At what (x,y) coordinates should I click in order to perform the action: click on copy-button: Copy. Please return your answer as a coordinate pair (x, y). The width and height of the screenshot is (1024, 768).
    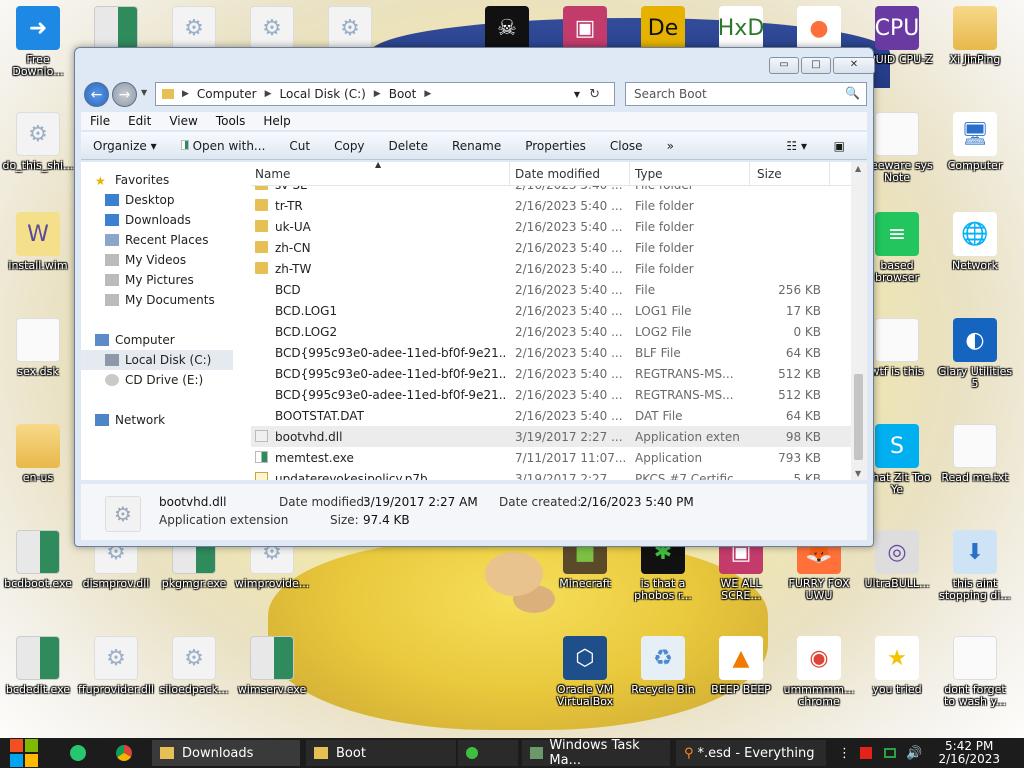
    Looking at the image, I should click on (349, 146).